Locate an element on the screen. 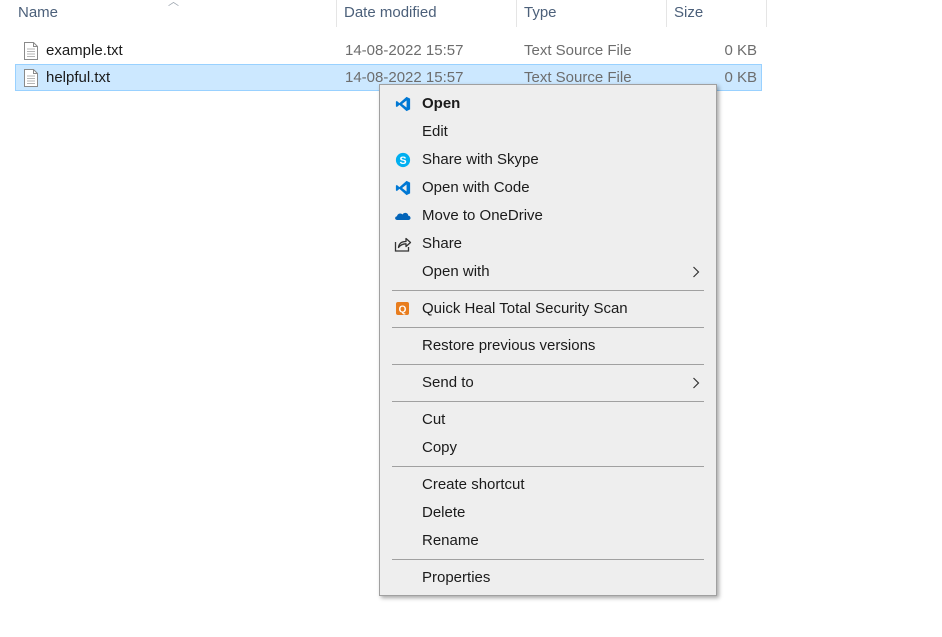  menu-item-edit: Edit is located at coordinates (548, 132).